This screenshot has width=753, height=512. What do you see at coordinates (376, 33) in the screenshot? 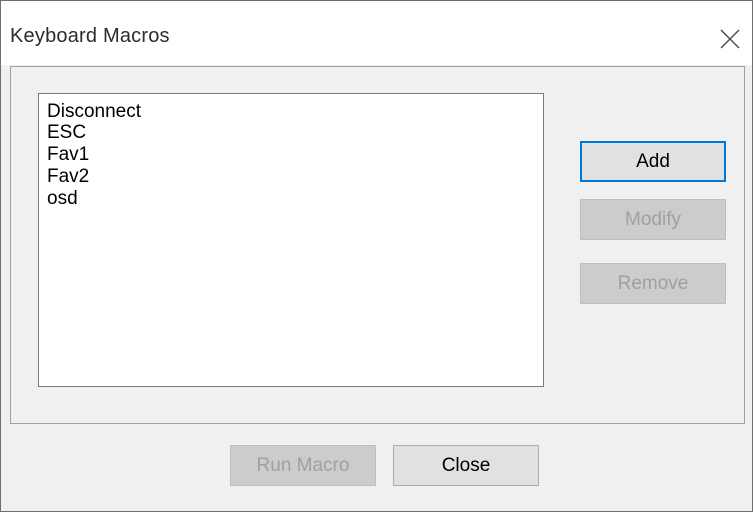
I see `title-bar: Keyboard Macros` at bounding box center [376, 33].